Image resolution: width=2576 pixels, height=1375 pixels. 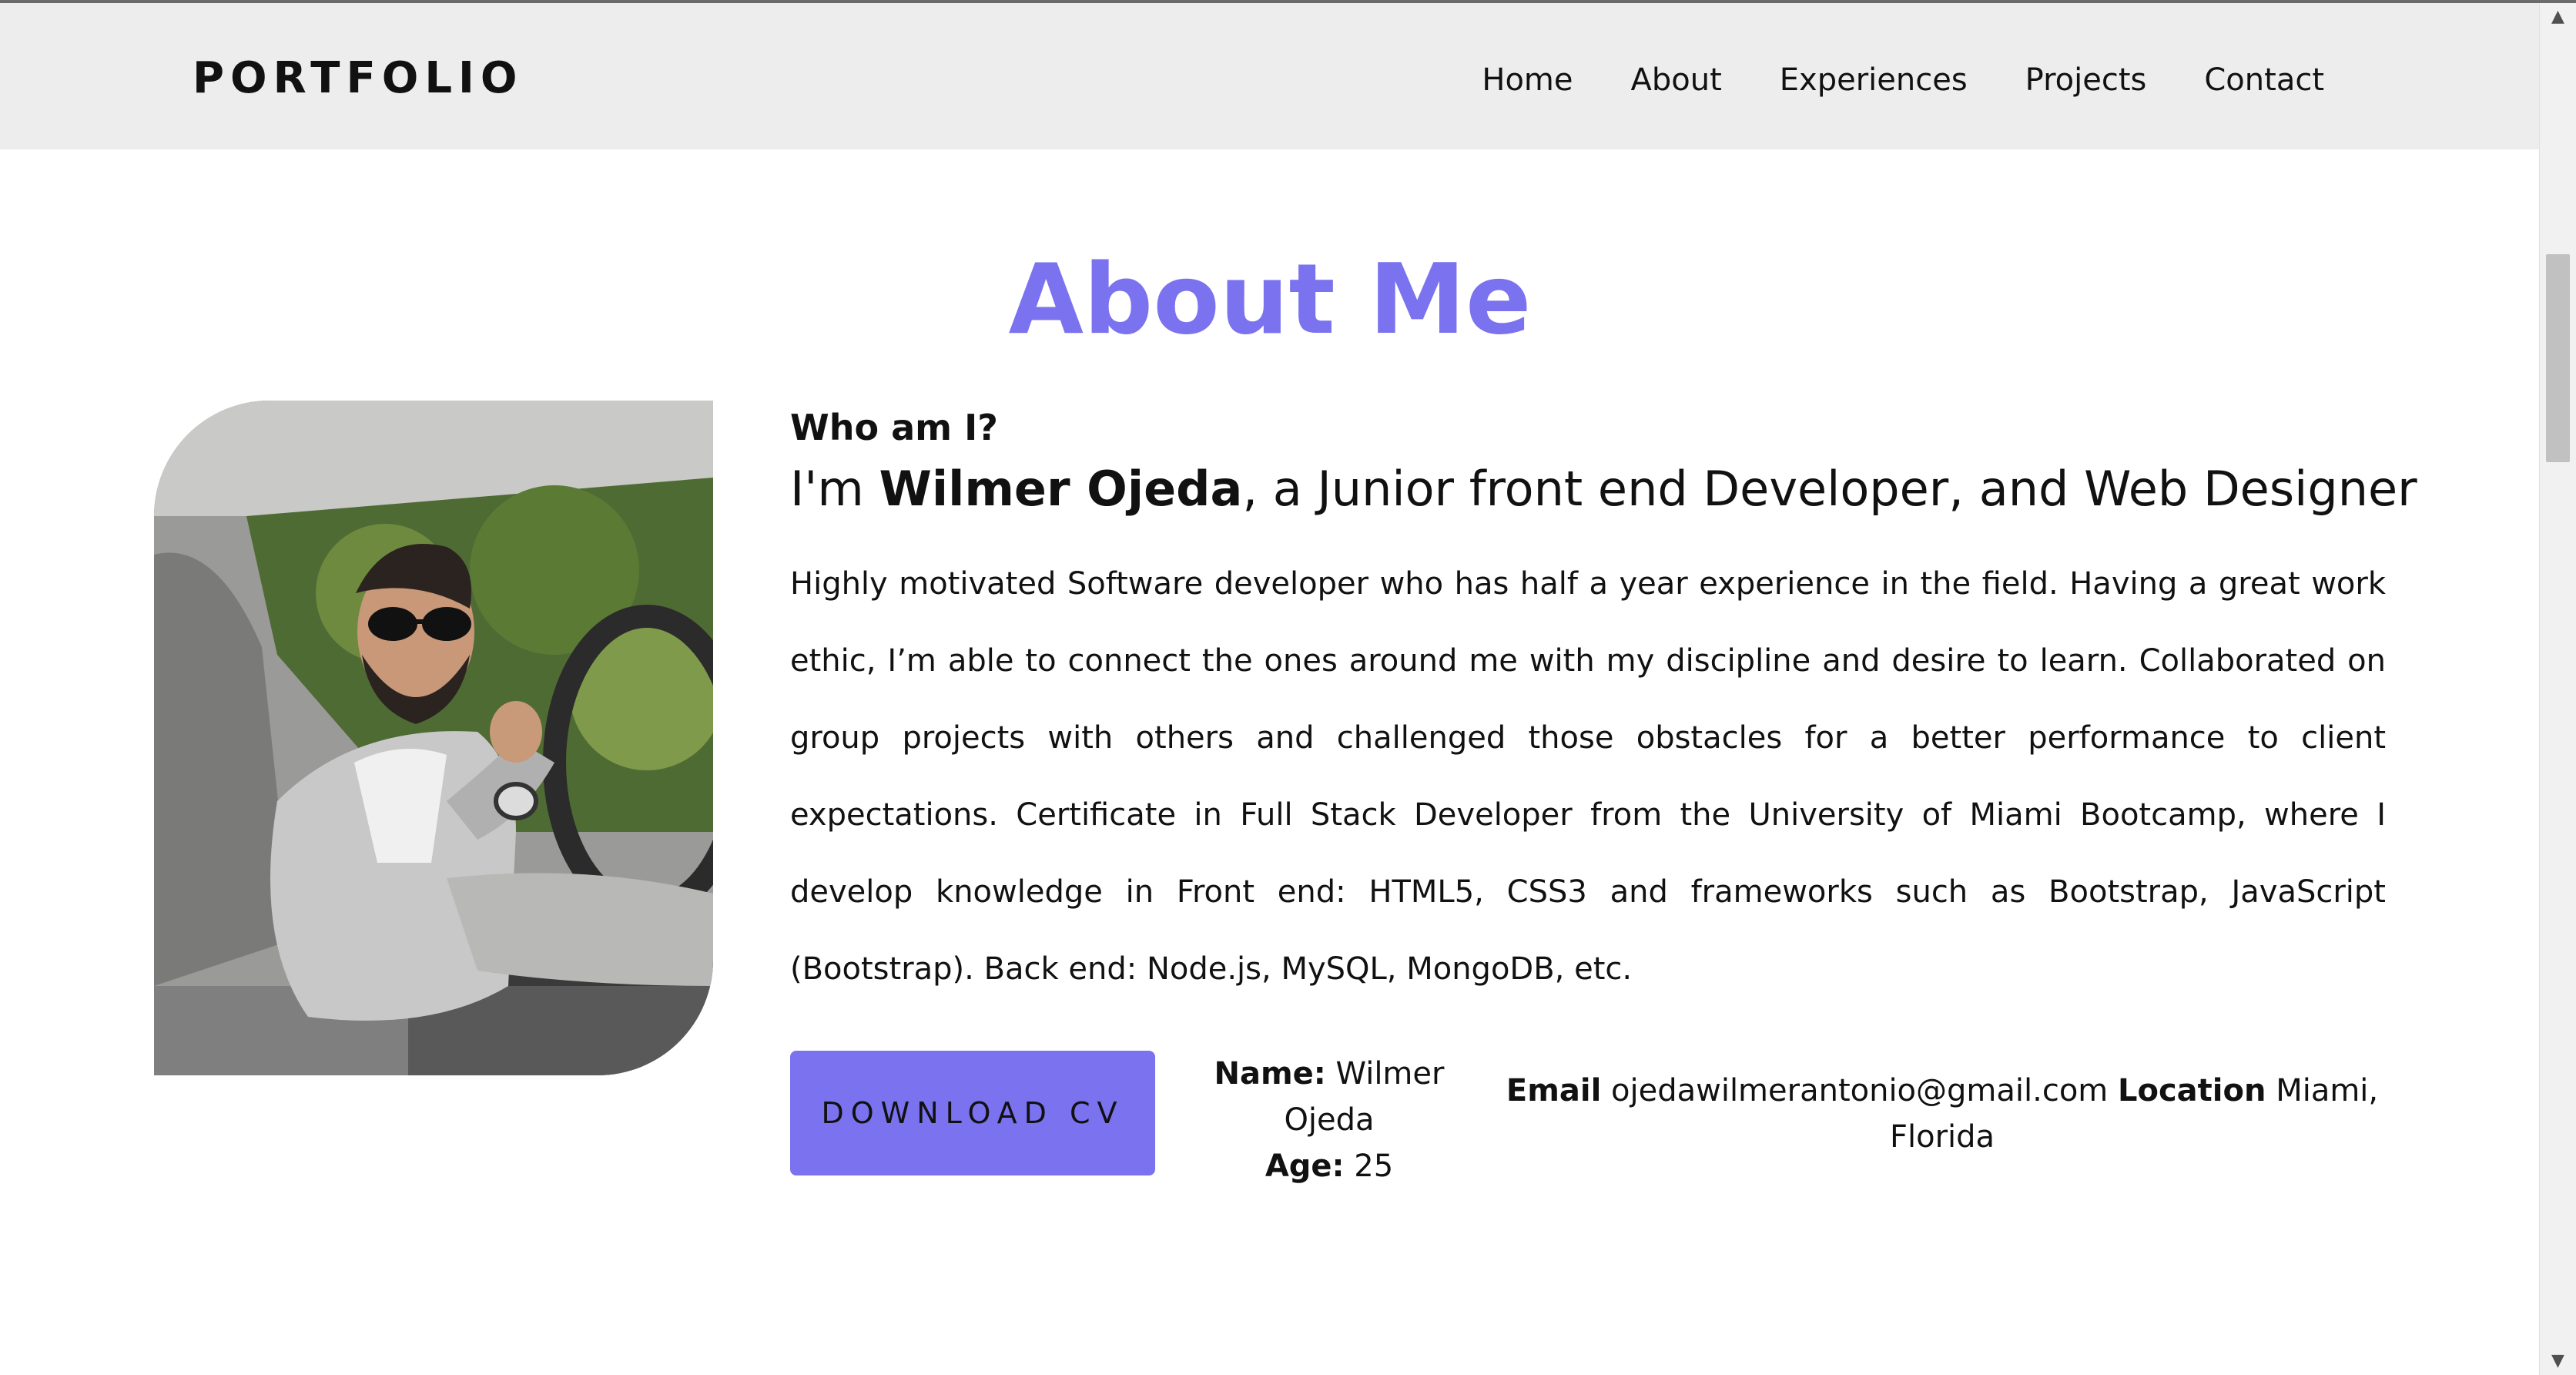 What do you see at coordinates (834, 489) in the screenshot?
I see `intro-prefix: I'm` at bounding box center [834, 489].